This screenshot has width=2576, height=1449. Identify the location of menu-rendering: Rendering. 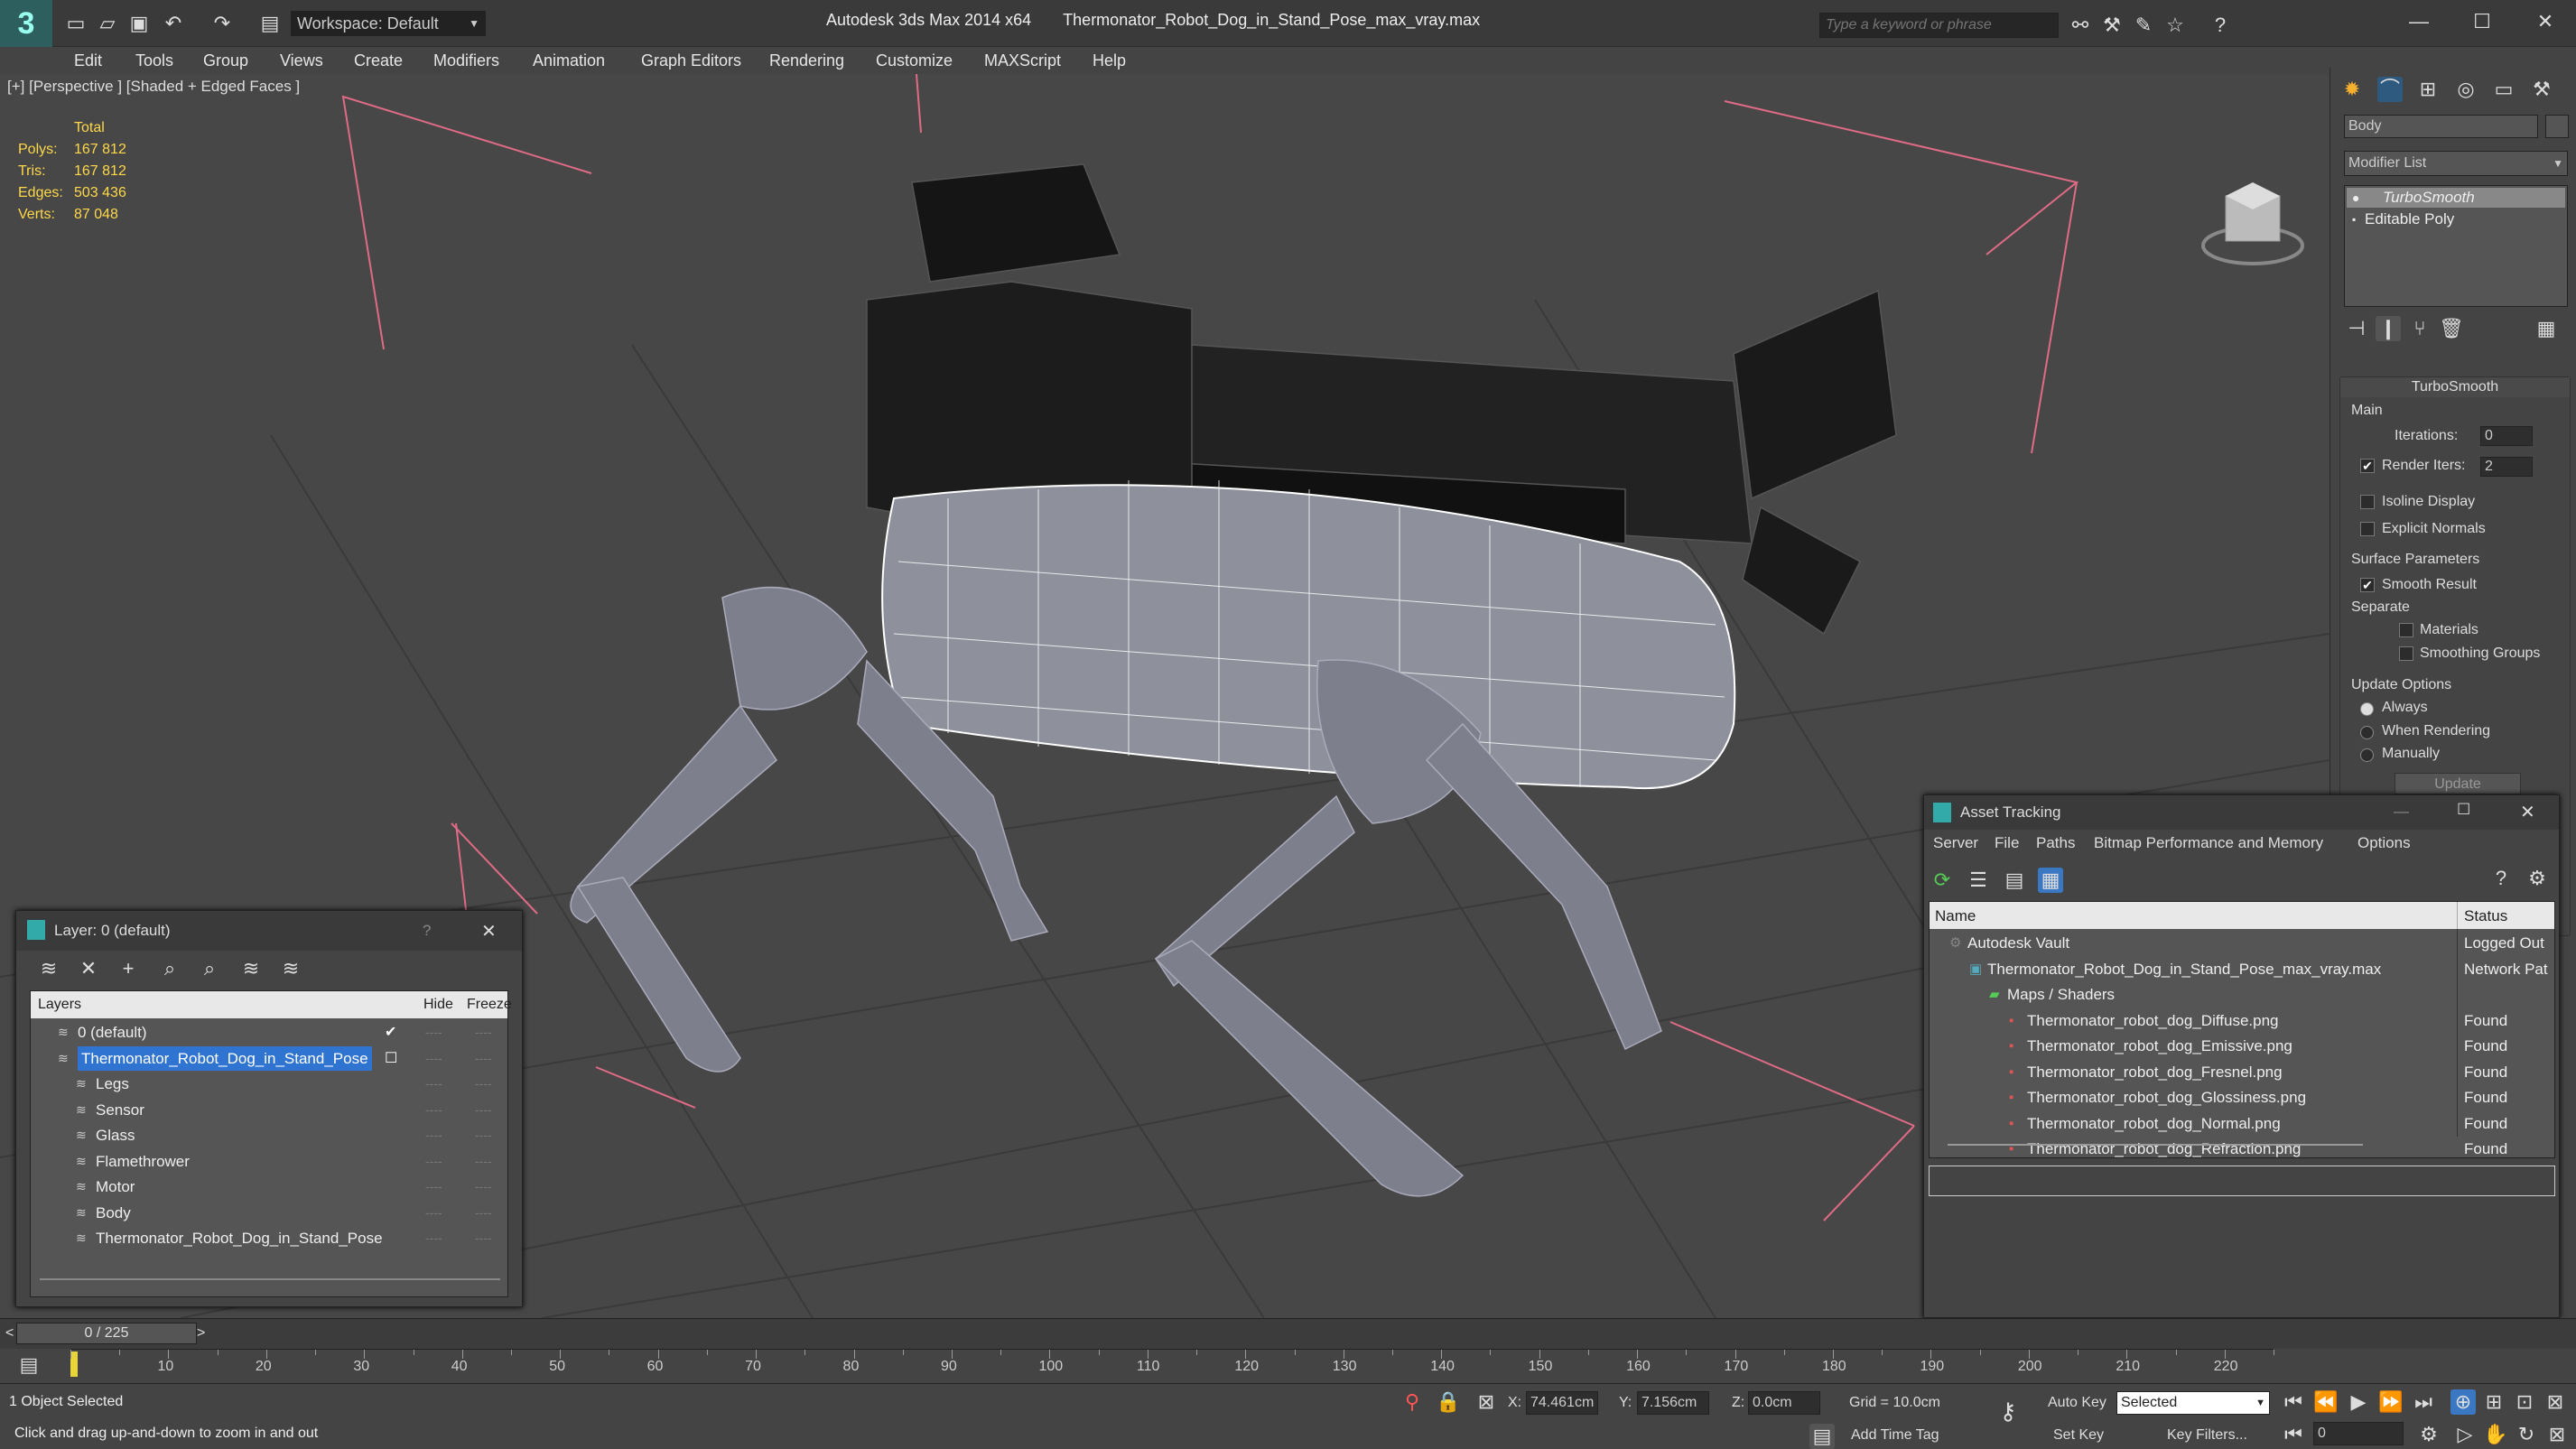
(806, 60).